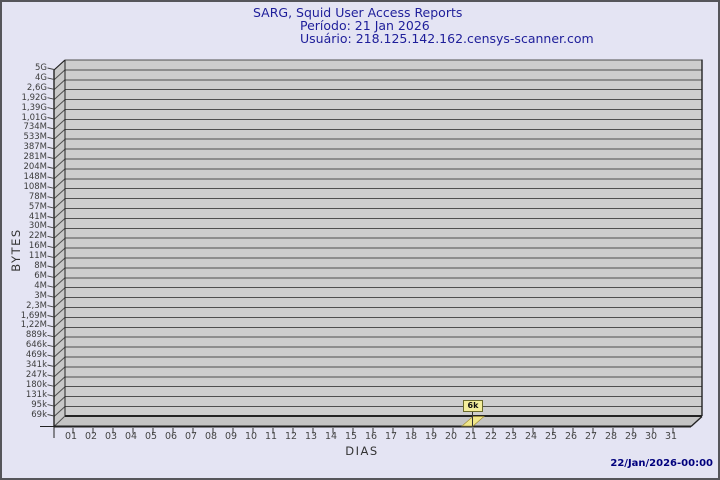 This screenshot has width=720, height=480. What do you see at coordinates (34, 117) in the screenshot?
I see `y-tick-label: 1,01G` at bounding box center [34, 117].